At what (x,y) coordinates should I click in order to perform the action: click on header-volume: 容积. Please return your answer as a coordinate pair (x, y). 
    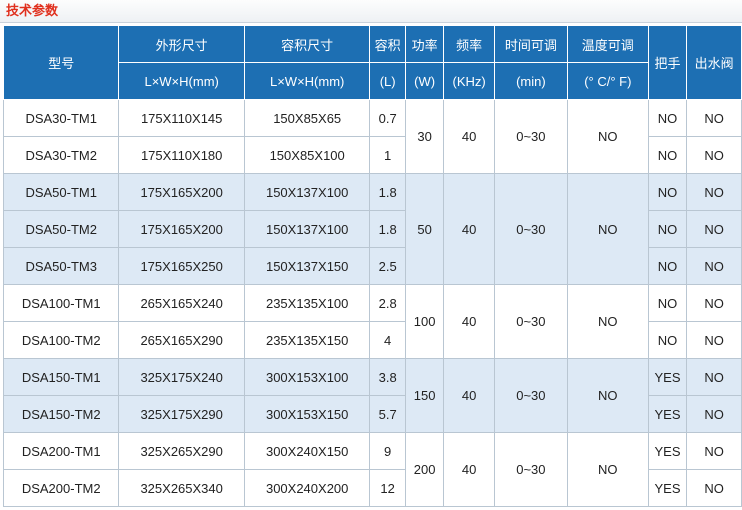
    Looking at the image, I should click on (387, 44).